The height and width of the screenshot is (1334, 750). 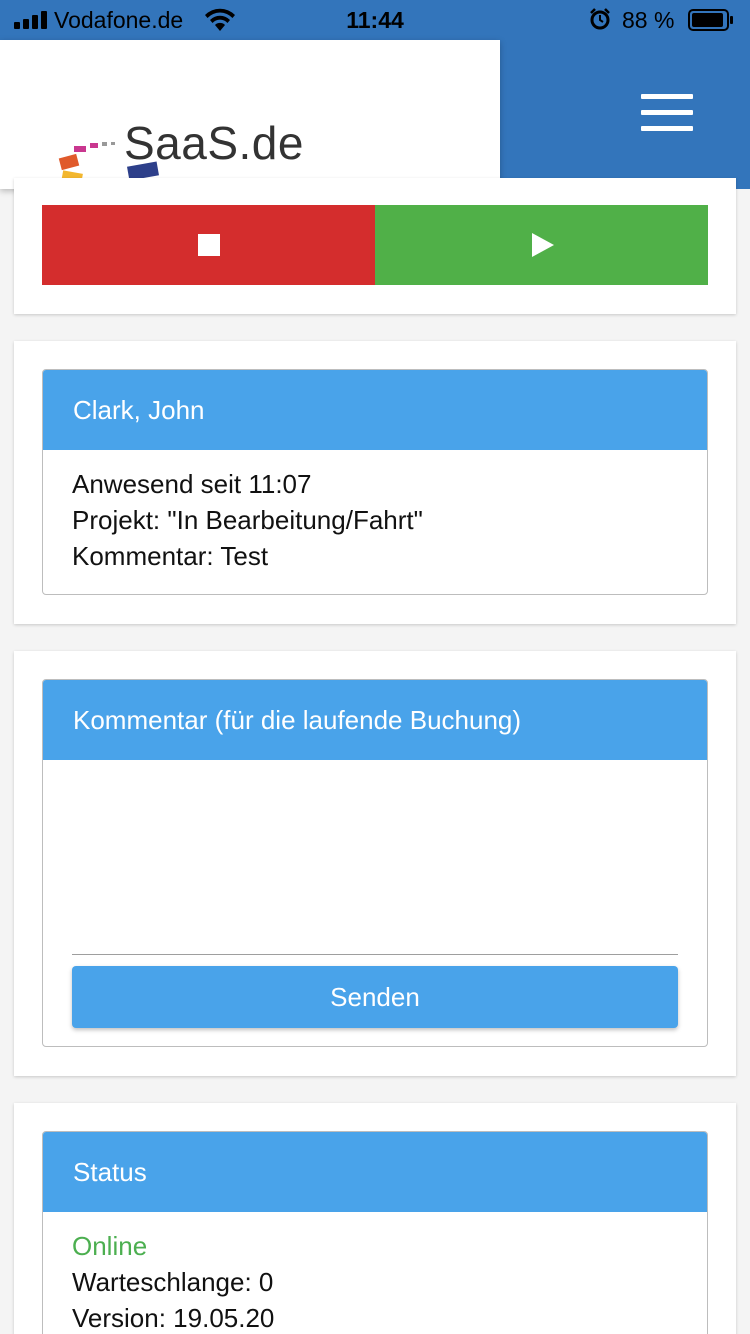 I want to click on status-bar: Vodafone.de 11:44 88 %, so click(x=375, y=20).